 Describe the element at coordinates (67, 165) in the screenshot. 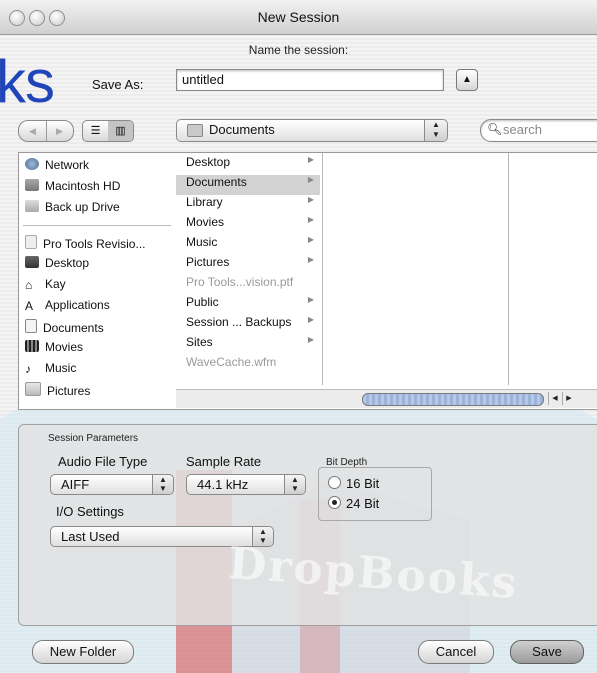

I see `sidebar-item-label: Network` at that location.